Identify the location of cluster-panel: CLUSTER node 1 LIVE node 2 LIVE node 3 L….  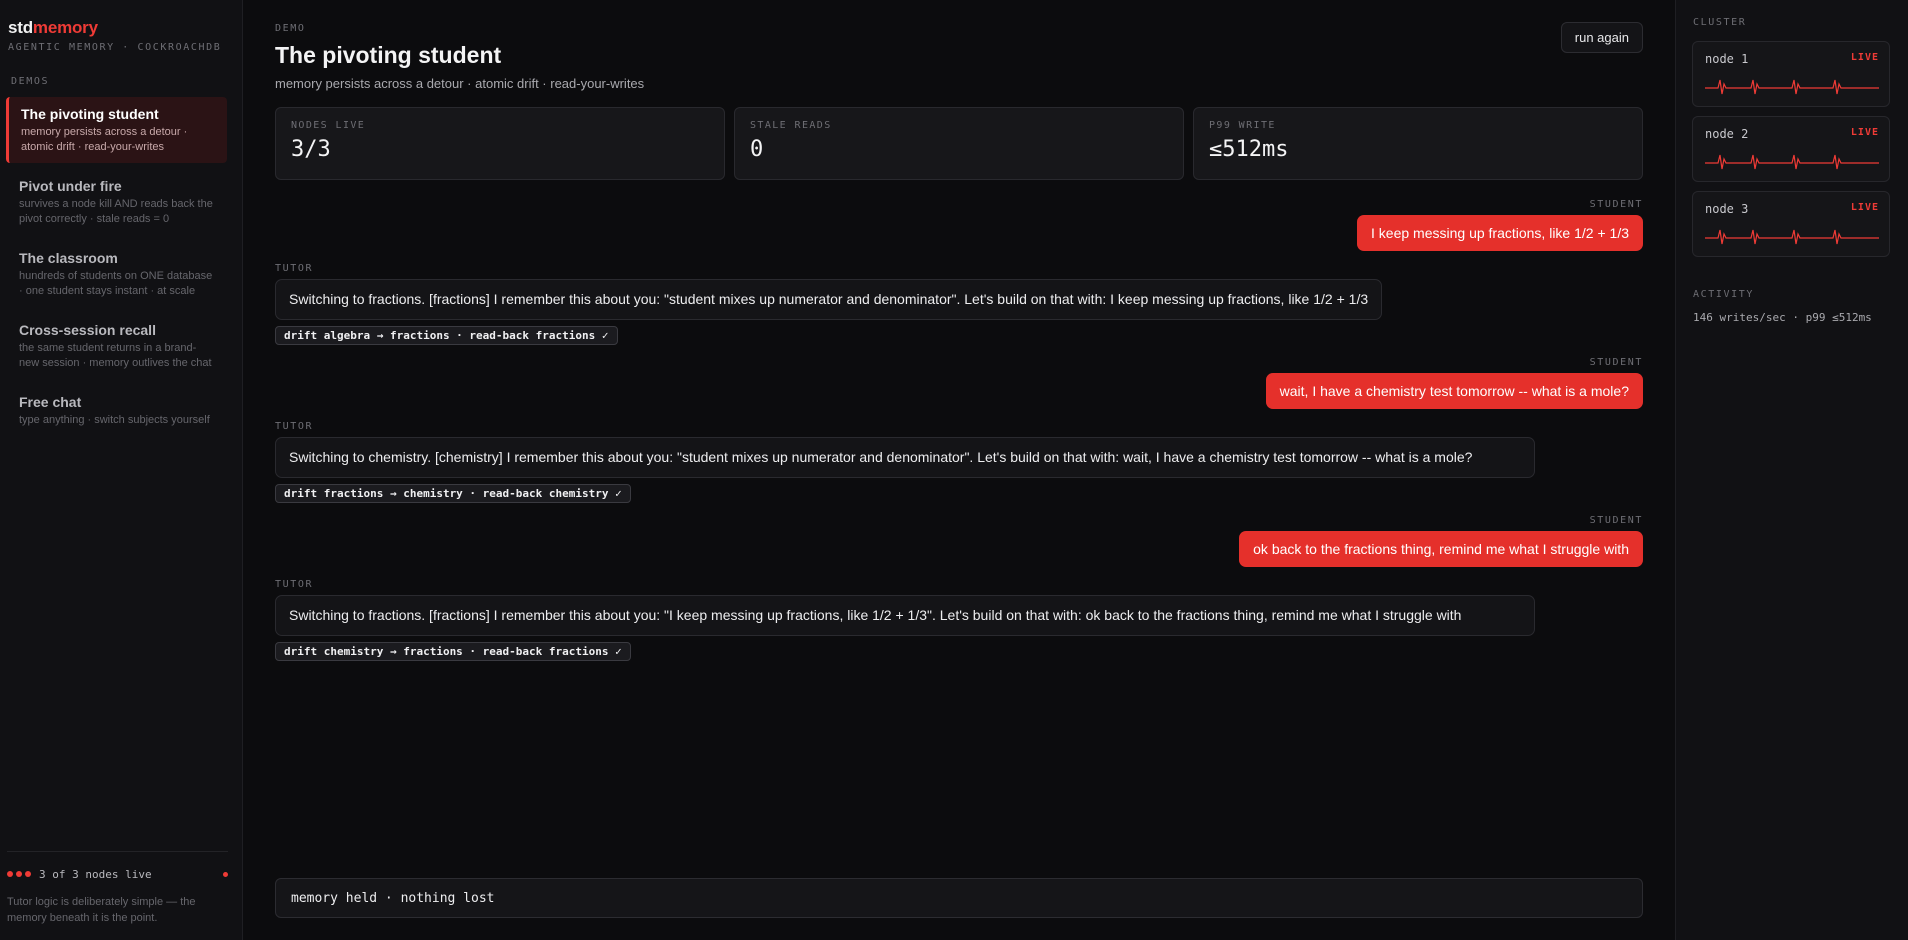
(1791, 470).